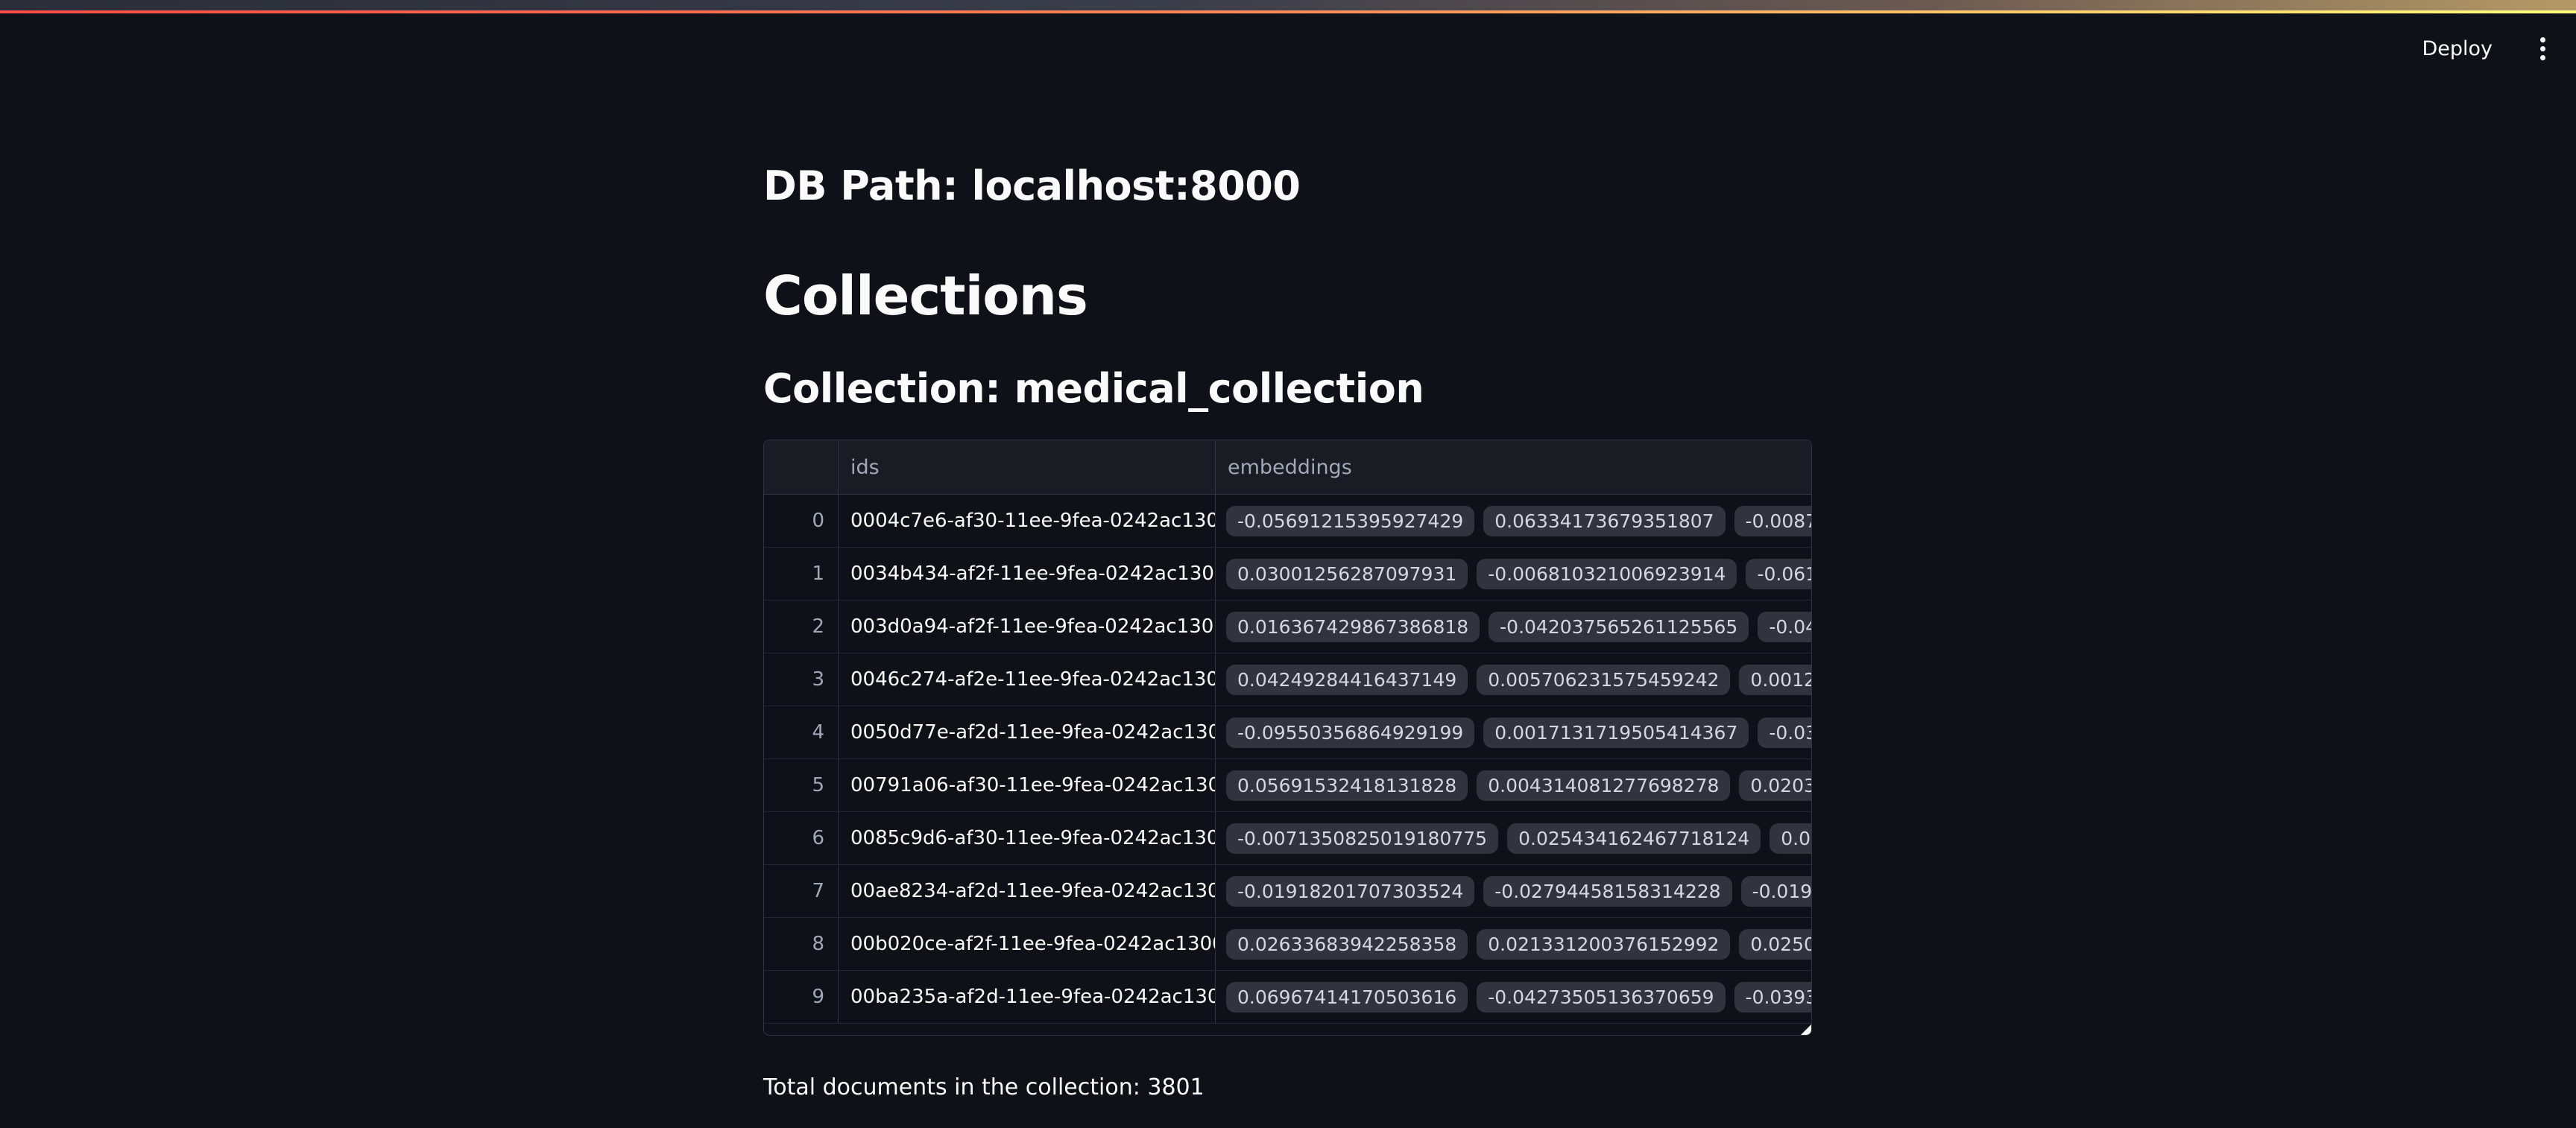  I want to click on id-cell: 003d0a94-af2f-11ee-9fea-0242ac130003, so click(1027, 627).